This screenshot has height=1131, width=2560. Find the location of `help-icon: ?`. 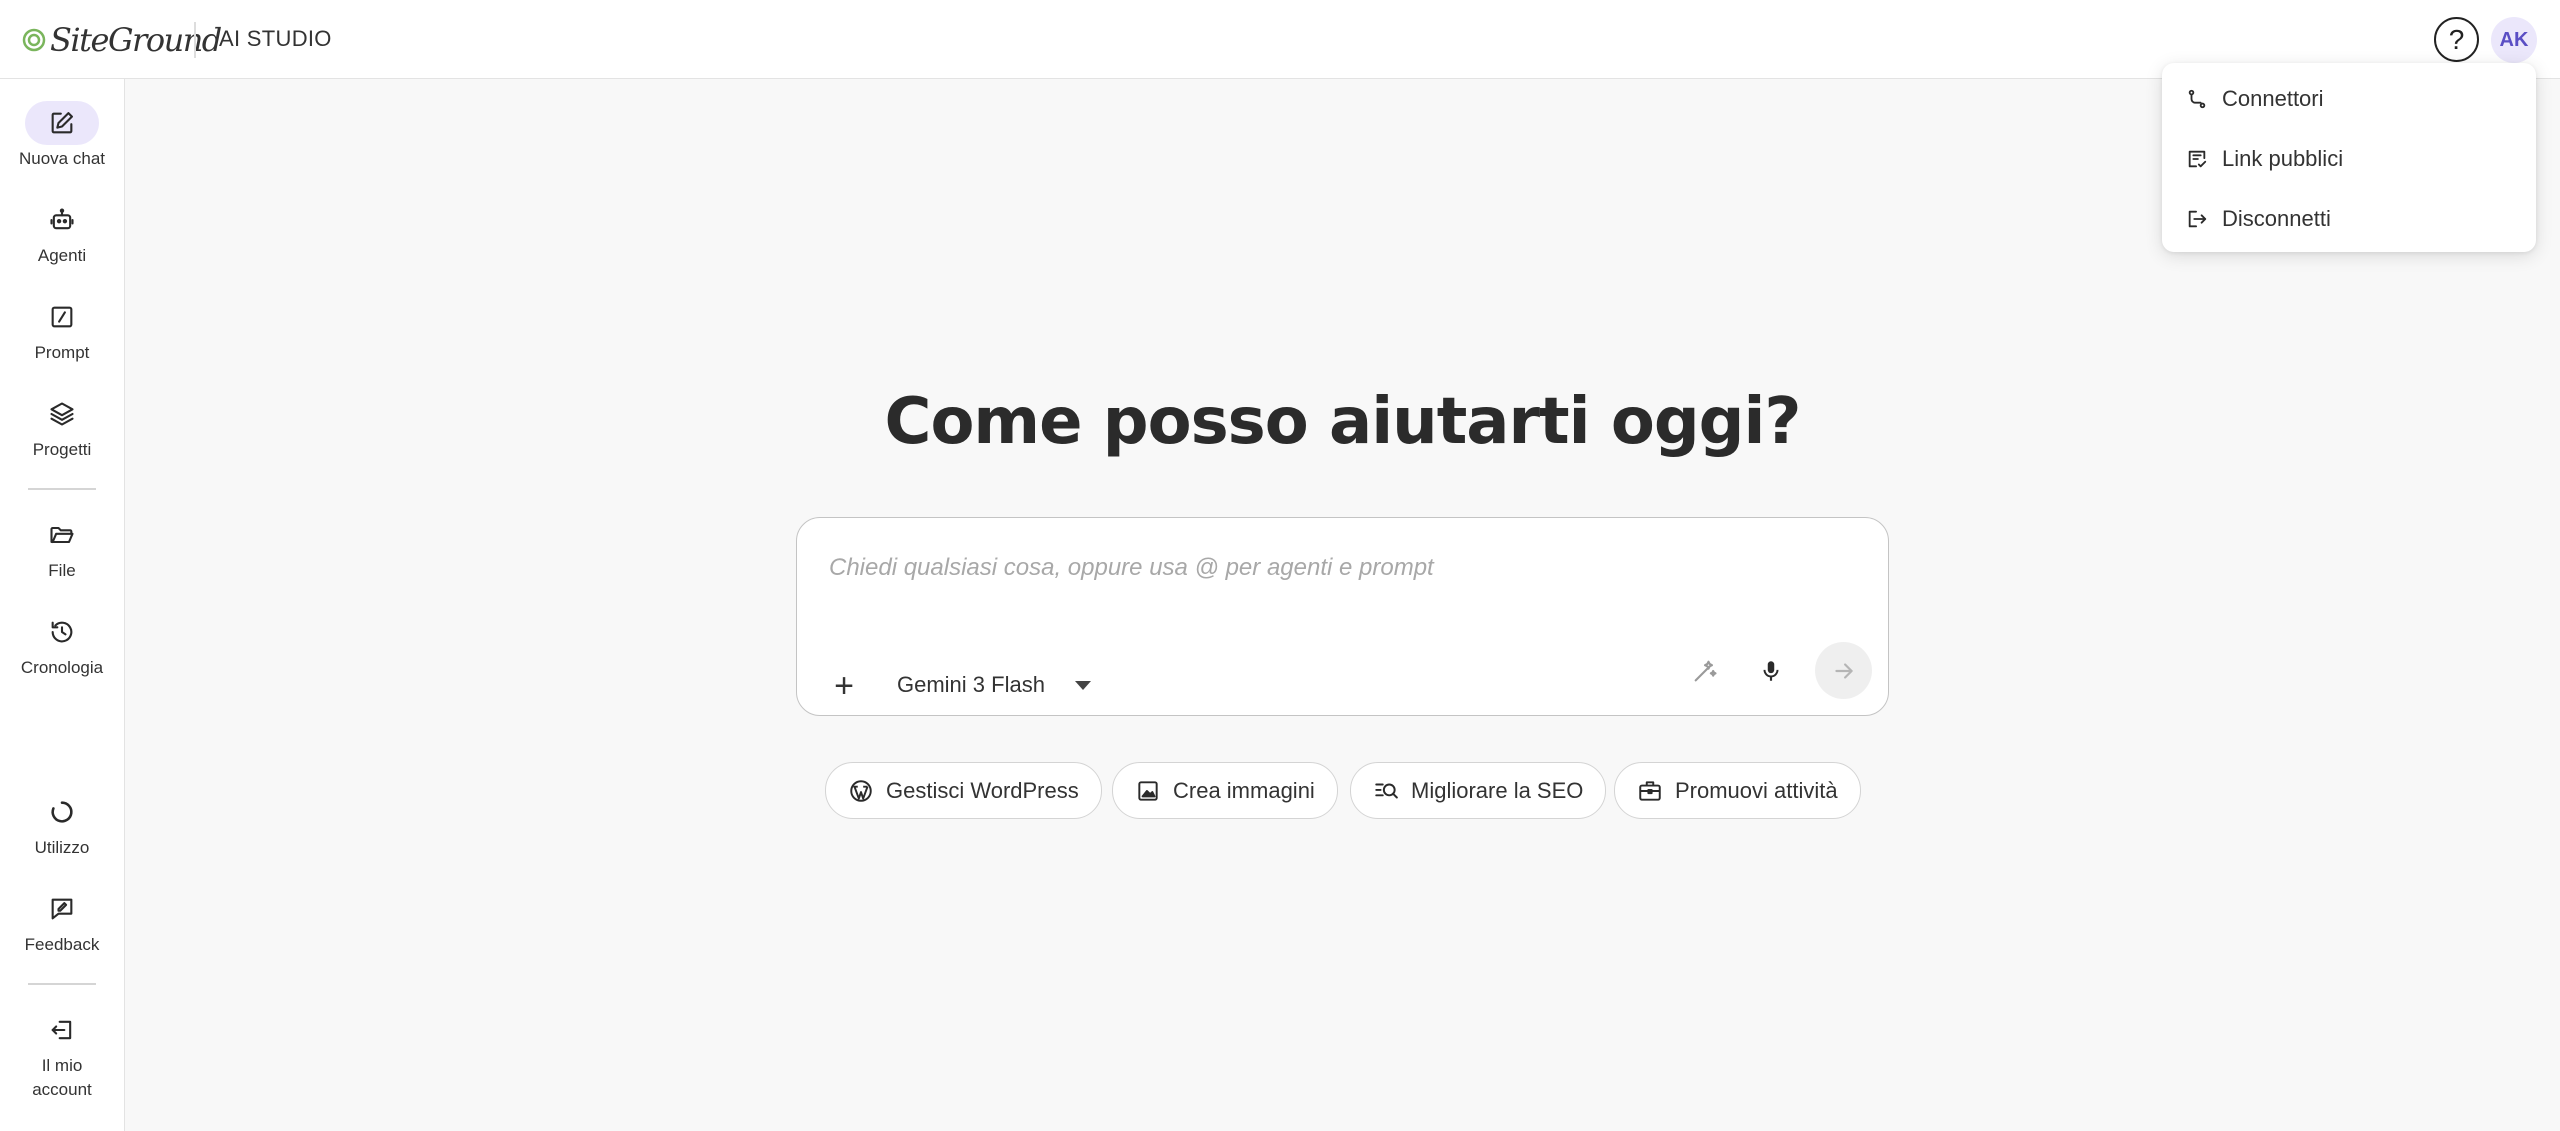

help-icon: ? is located at coordinates (2456, 39).